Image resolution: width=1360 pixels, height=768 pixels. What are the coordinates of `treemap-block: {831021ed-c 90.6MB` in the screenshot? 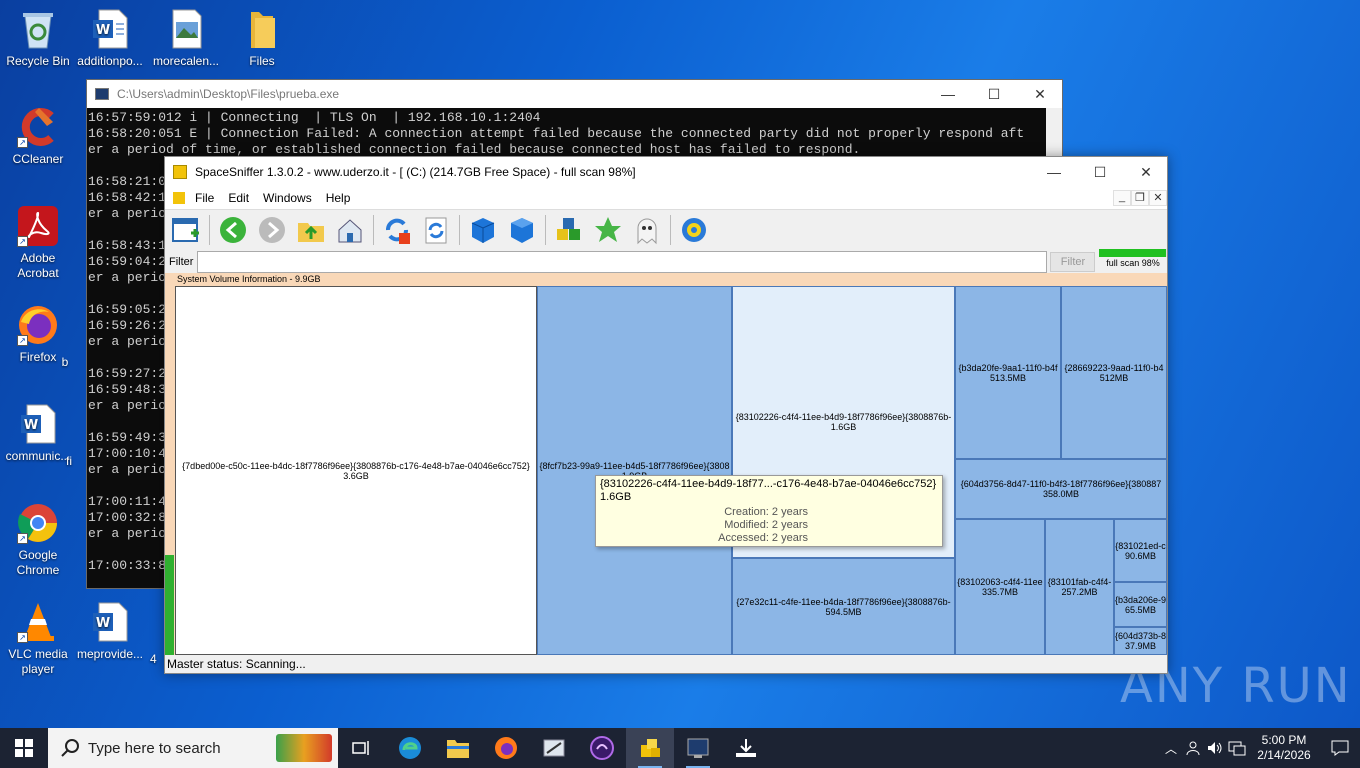 It's located at (1140, 550).